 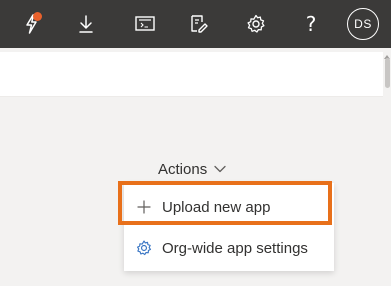 What do you see at coordinates (387, 73) in the screenshot?
I see `scrollbar-thumb` at bounding box center [387, 73].